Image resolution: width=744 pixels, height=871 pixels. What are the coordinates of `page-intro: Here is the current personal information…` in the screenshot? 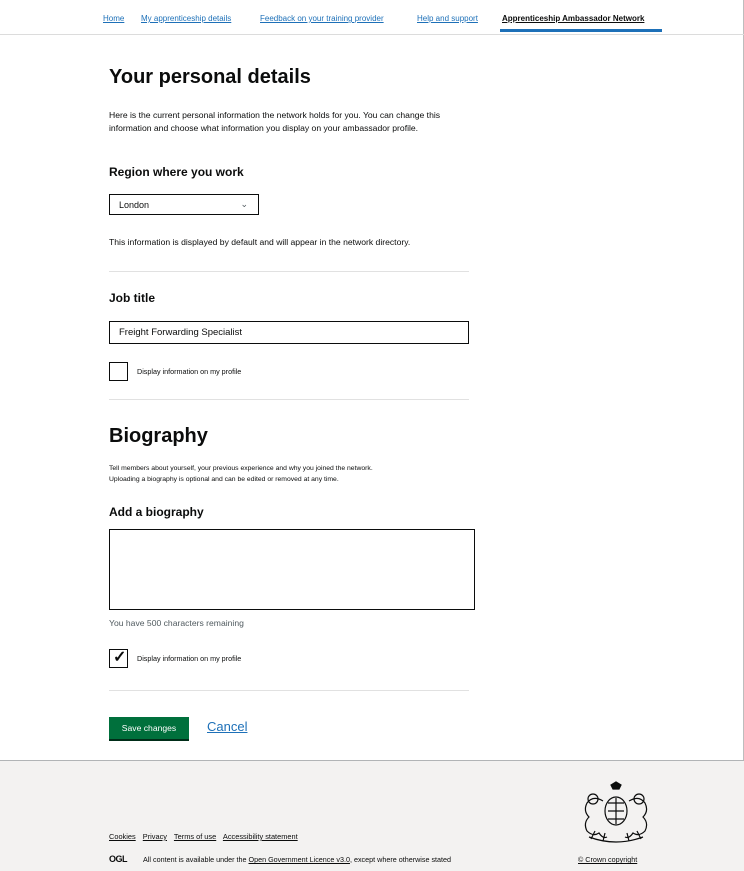 It's located at (275, 121).